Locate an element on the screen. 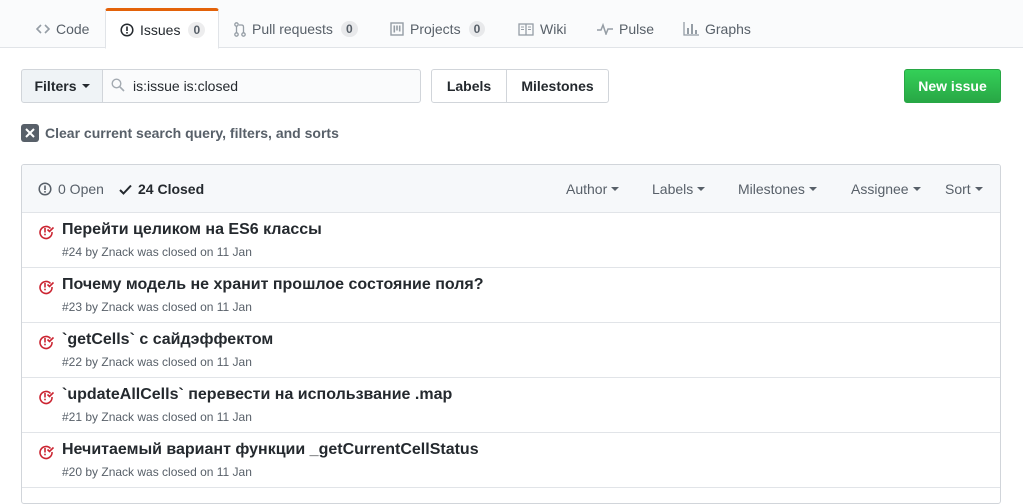 Image resolution: width=1023 pixels, height=504 pixels. issues-counter: 0 is located at coordinates (197, 29).